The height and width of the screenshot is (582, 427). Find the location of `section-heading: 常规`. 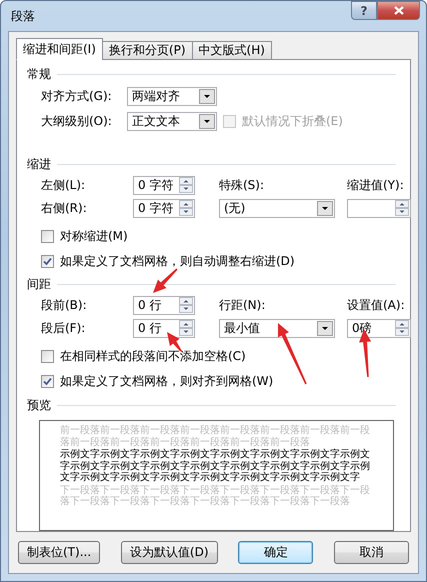

section-heading: 常规 is located at coordinates (39, 74).